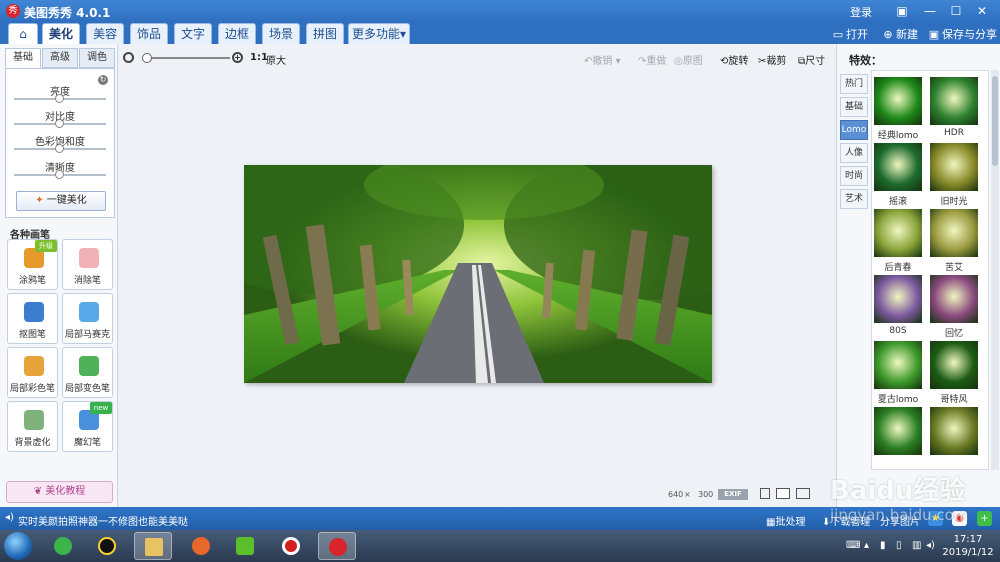 Image resolution: width=1000 pixels, height=562 pixels. I want to click on tab-collage: 拼图, so click(325, 33).